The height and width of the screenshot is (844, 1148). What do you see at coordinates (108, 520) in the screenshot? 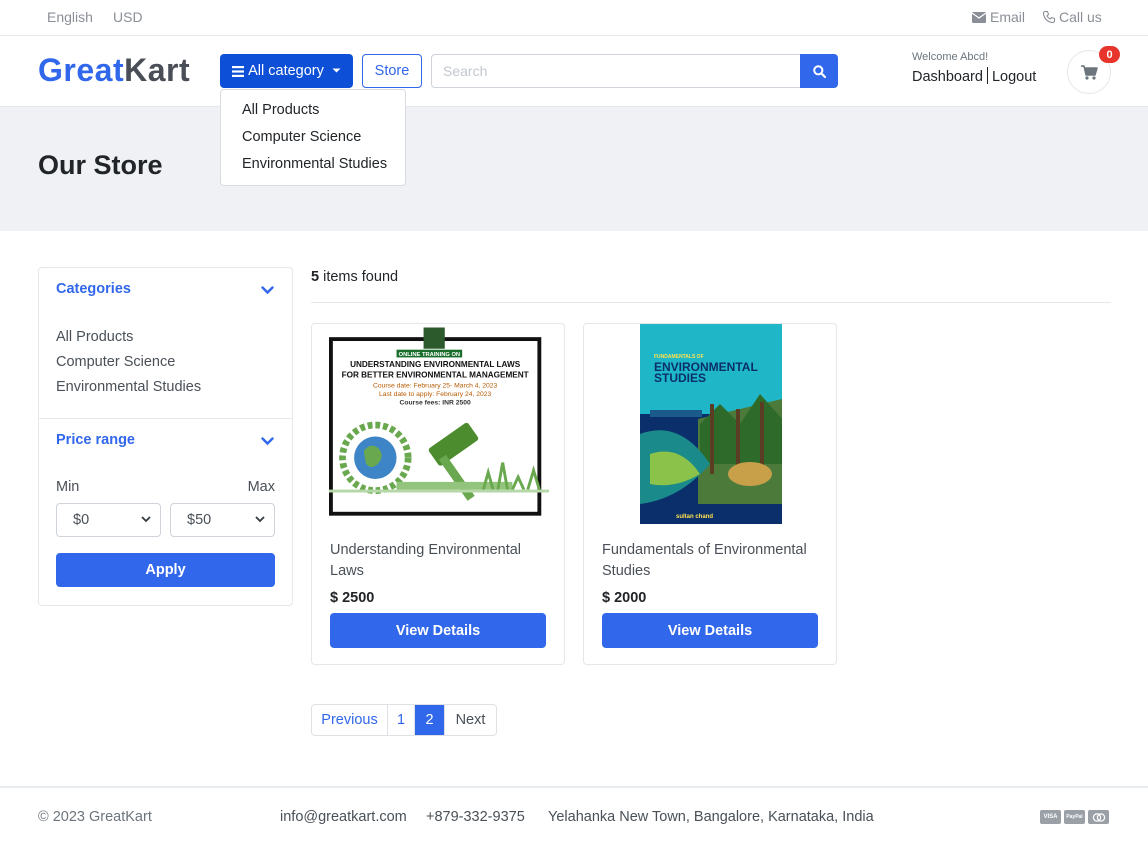
I see `min-price-select: $0` at bounding box center [108, 520].